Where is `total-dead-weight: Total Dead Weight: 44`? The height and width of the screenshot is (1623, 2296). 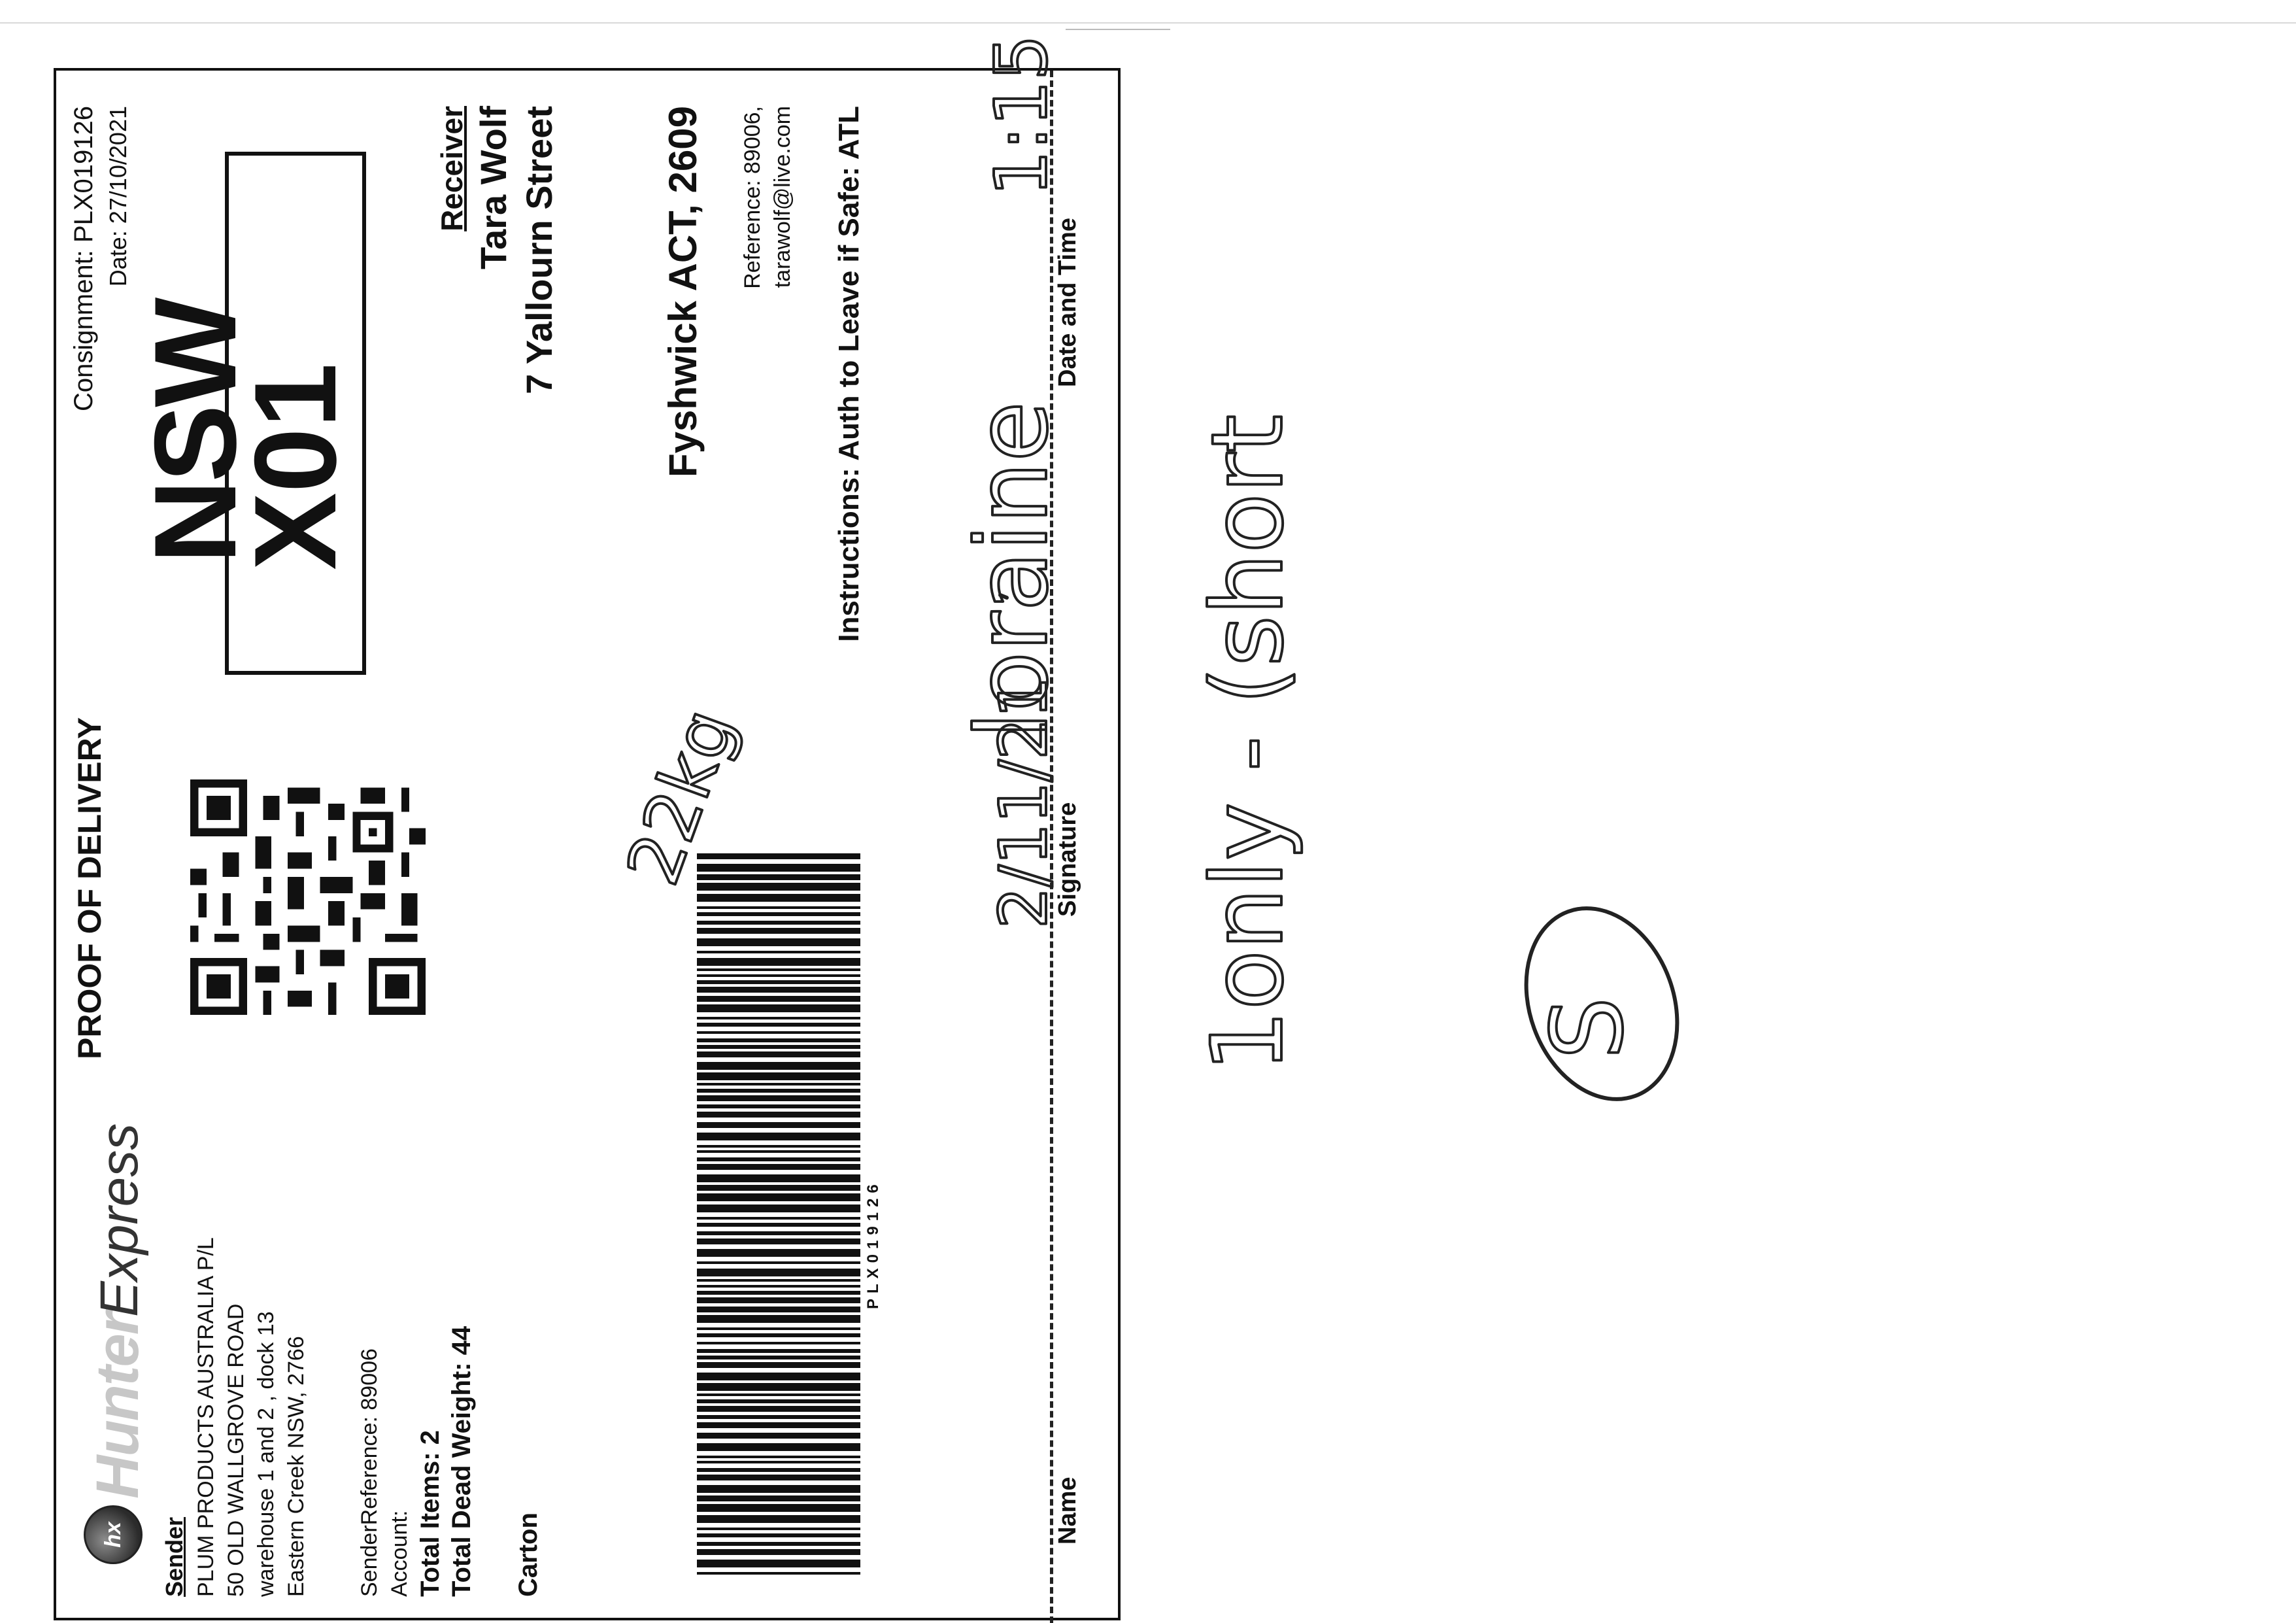 total-dead-weight: Total Dead Weight: 44 is located at coordinates (462, 1461).